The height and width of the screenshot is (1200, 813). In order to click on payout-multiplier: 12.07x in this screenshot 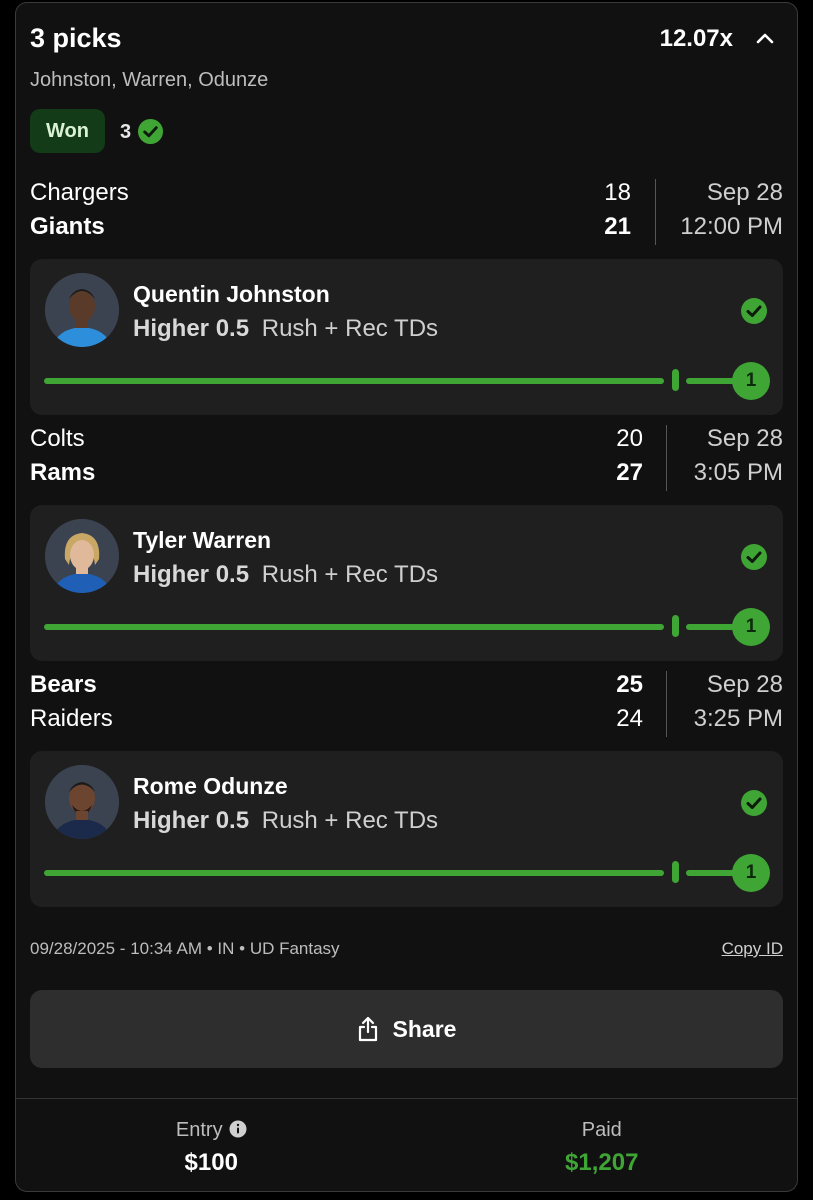, I will do `click(696, 38)`.